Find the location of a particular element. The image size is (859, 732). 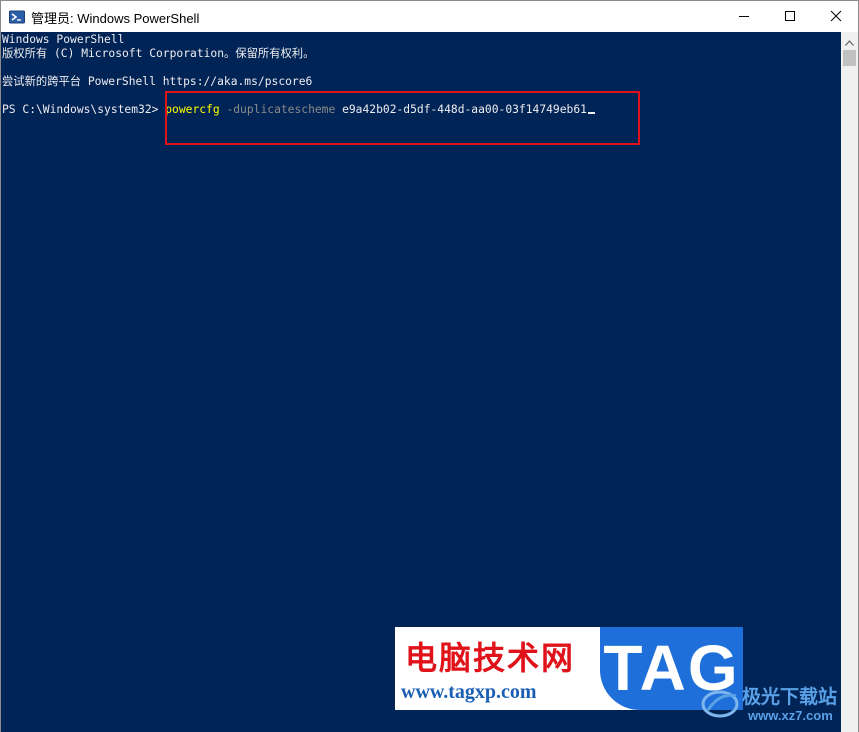

watermark-tagxp: 电脑技术网 www.tagxp.com TAG is located at coordinates (569, 668).